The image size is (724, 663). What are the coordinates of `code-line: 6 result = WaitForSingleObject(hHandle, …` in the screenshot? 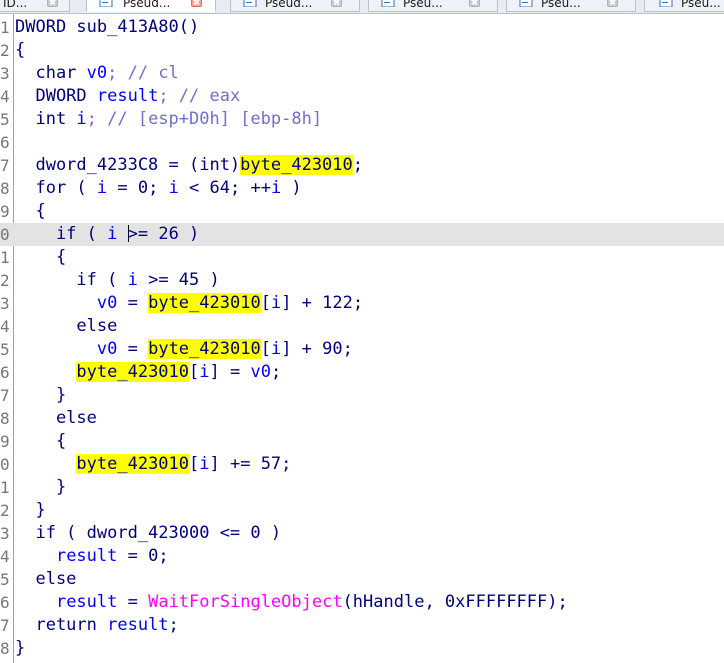 It's located at (362, 602).